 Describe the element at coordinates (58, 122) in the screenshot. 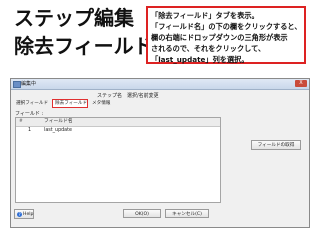

I see `field-name-column-header: フィールド名` at that location.